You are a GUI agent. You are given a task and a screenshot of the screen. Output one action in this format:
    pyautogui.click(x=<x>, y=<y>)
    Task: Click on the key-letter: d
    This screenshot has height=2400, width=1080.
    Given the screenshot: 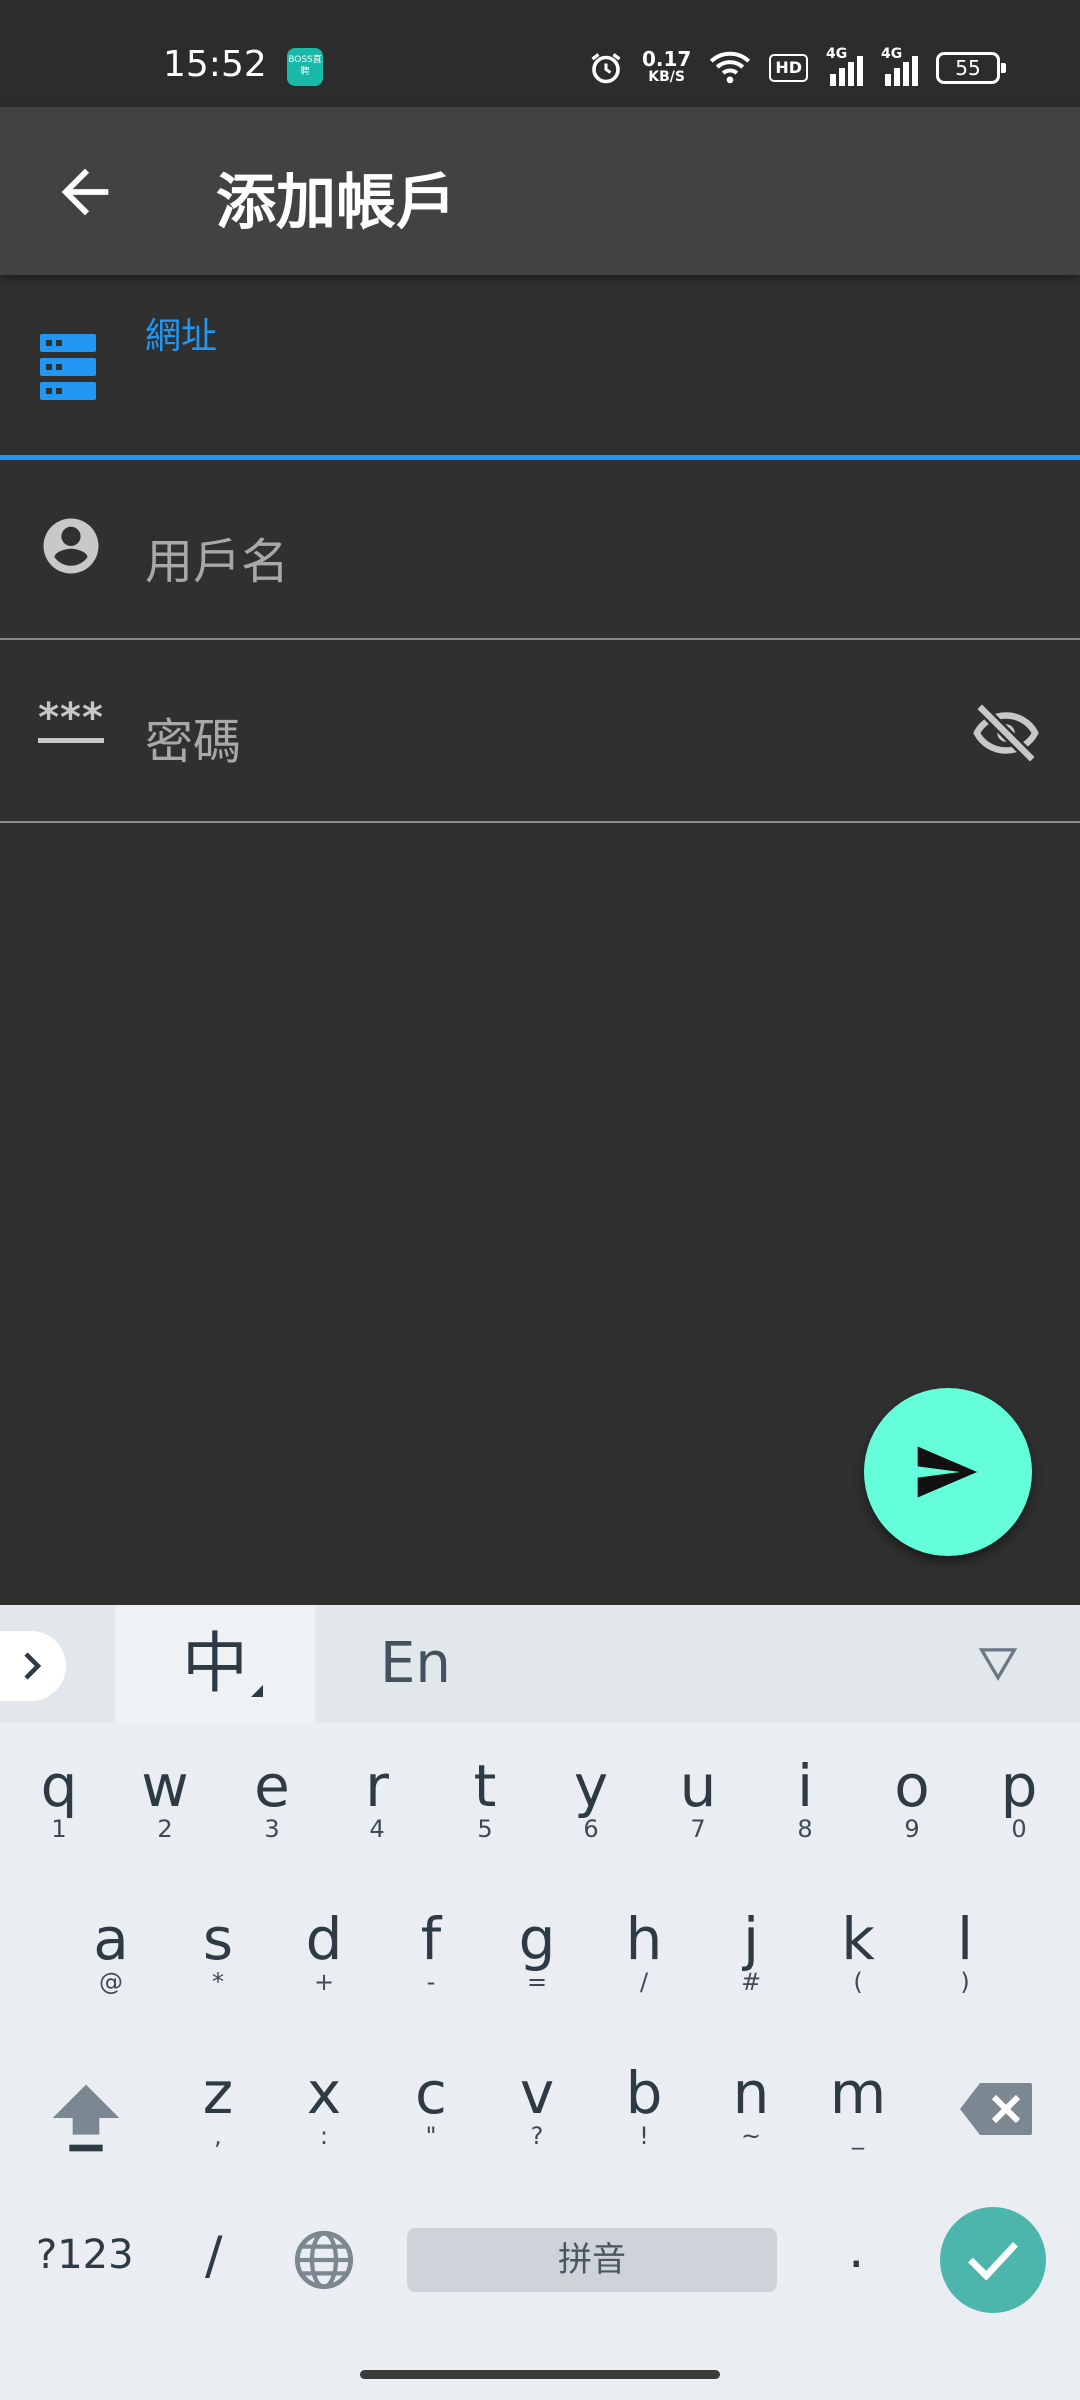 What is the action you would take?
    pyautogui.click(x=324, y=1939)
    